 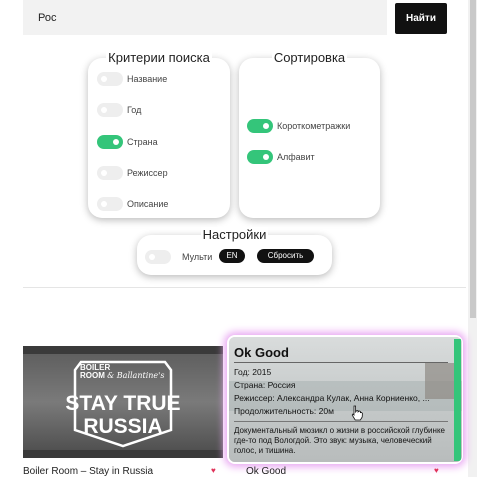 I want to click on criteria-year-row: Год, so click(x=119, y=110).